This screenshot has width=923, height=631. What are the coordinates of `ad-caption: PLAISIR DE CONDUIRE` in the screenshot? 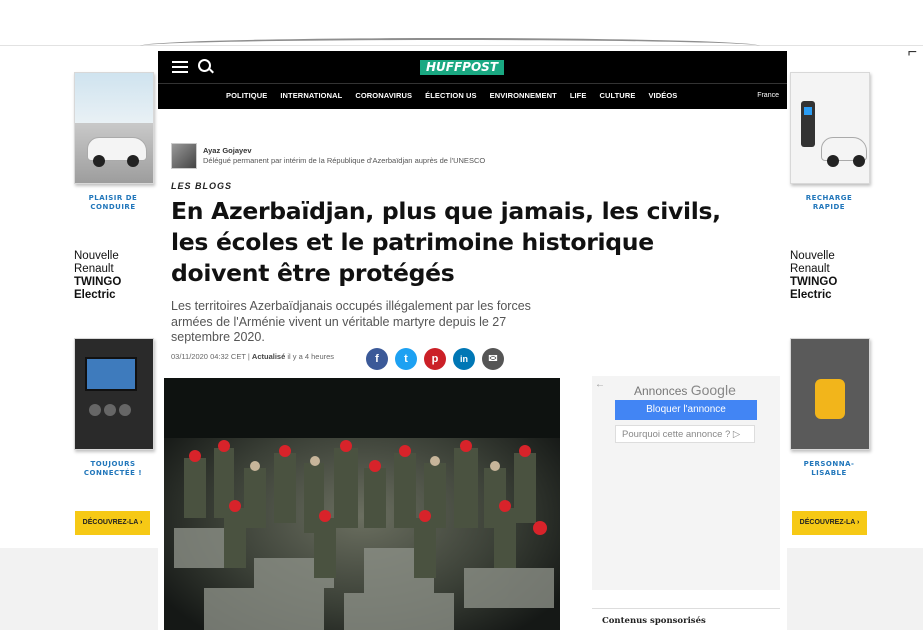 It's located at (113, 202).